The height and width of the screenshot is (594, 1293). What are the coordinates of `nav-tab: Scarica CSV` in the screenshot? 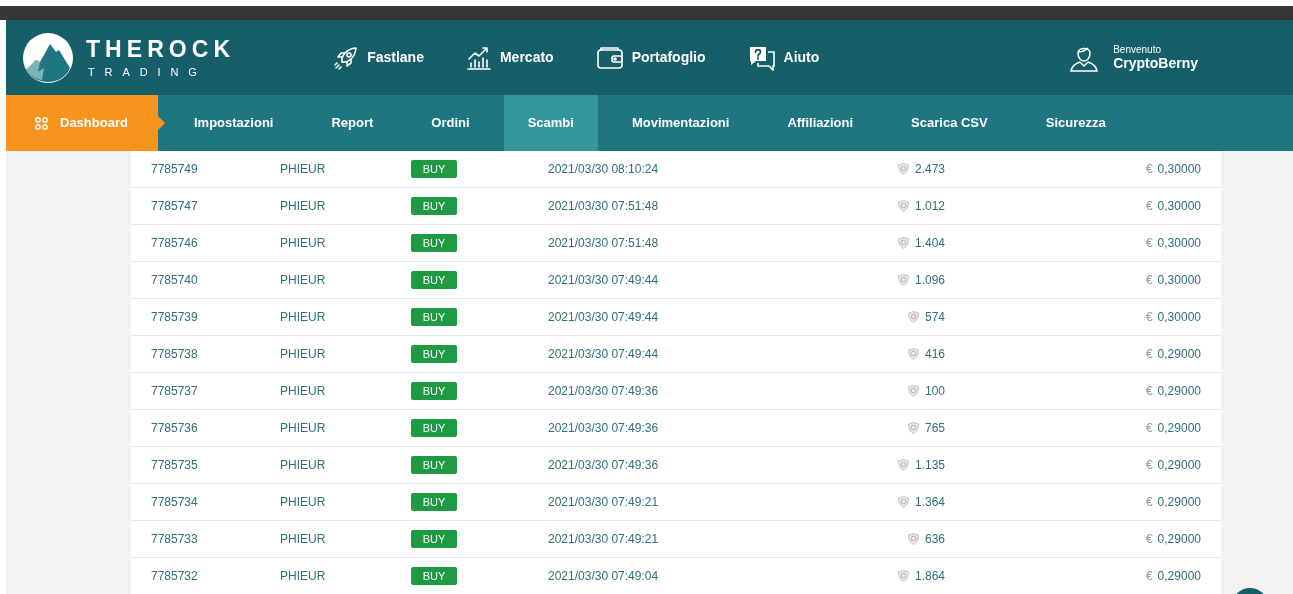 It's located at (949, 123).